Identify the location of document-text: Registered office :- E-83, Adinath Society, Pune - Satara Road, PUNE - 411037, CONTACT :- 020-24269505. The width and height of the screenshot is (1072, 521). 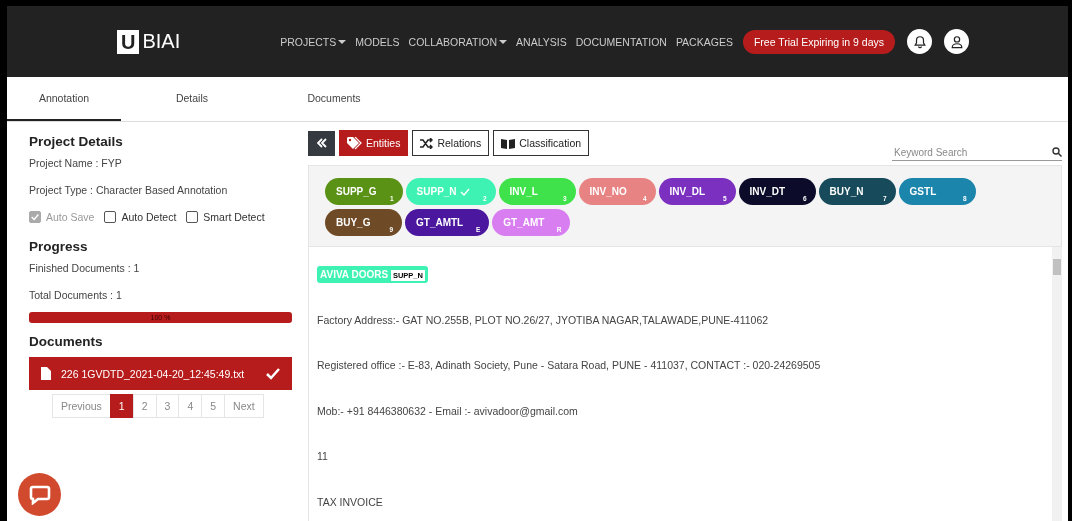
(569, 365).